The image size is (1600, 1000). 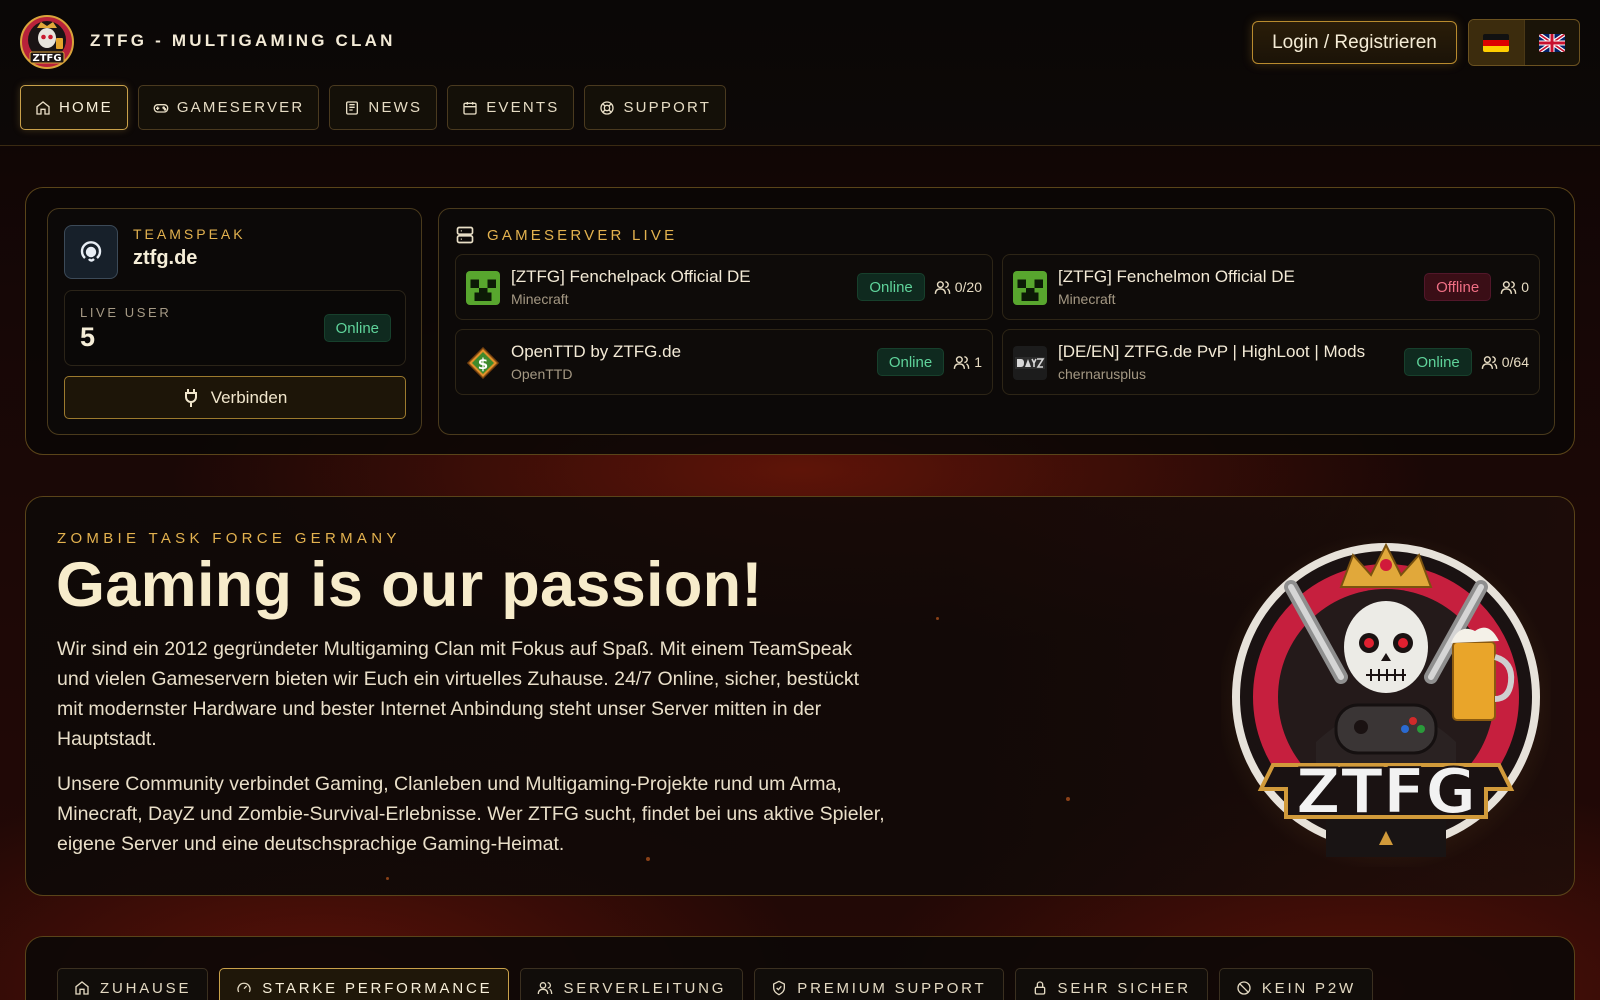 What do you see at coordinates (1458, 287) in the screenshot?
I see `server-status-badge: Offline` at bounding box center [1458, 287].